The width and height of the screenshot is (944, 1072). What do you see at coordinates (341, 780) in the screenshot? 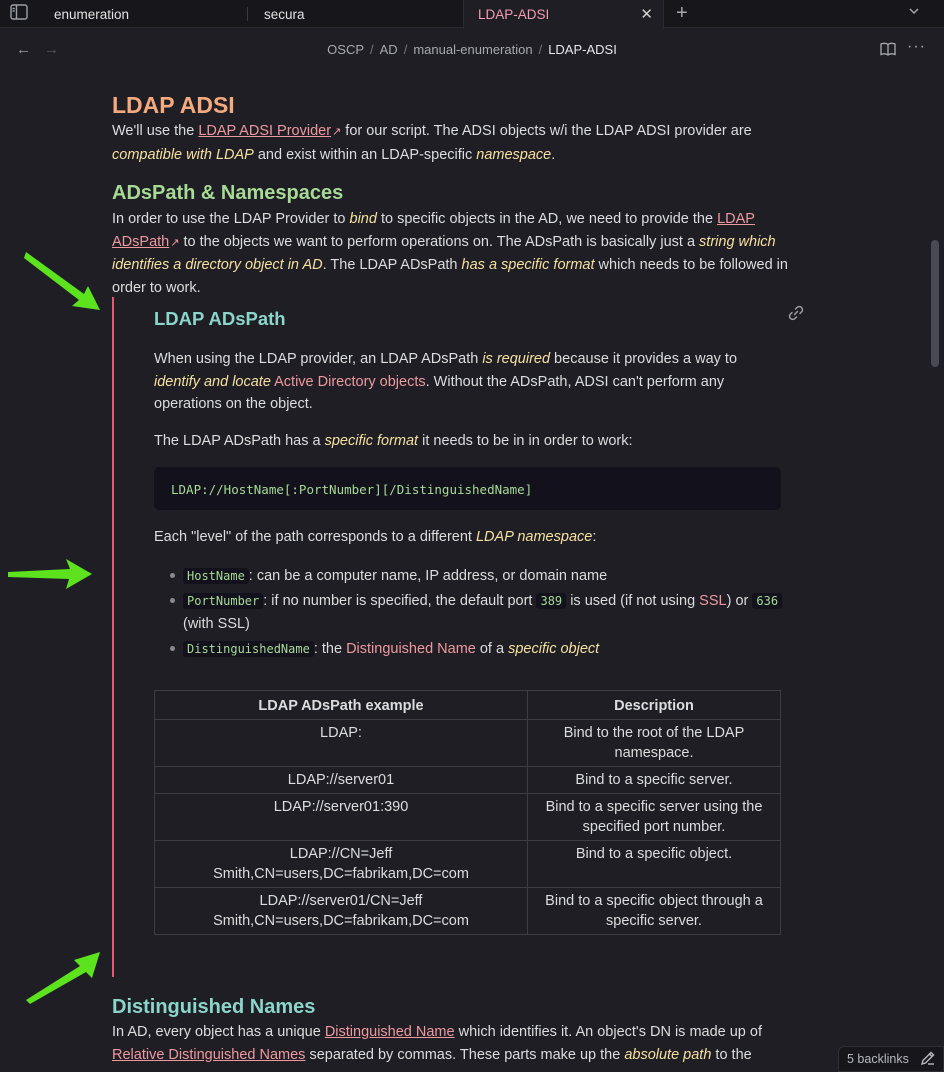
I see `table-cell: LDAP://server01` at bounding box center [341, 780].